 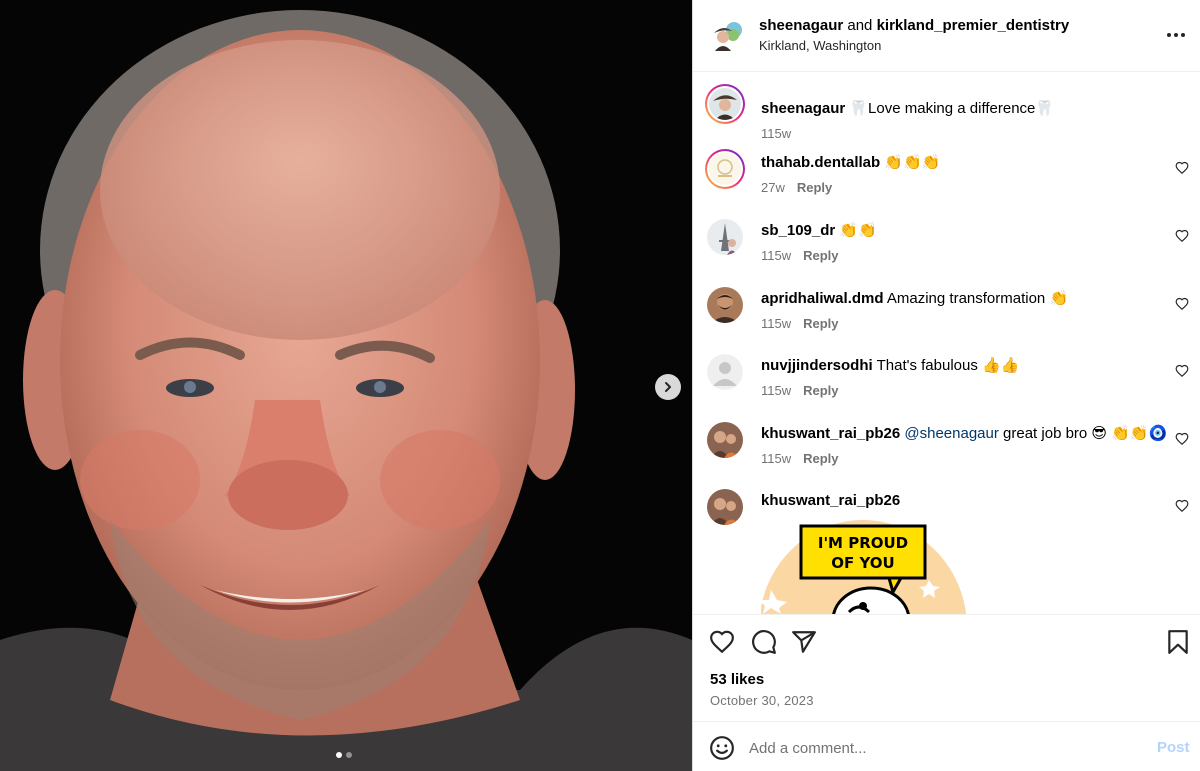 I want to click on next-slide-button, so click(x=668, y=387).